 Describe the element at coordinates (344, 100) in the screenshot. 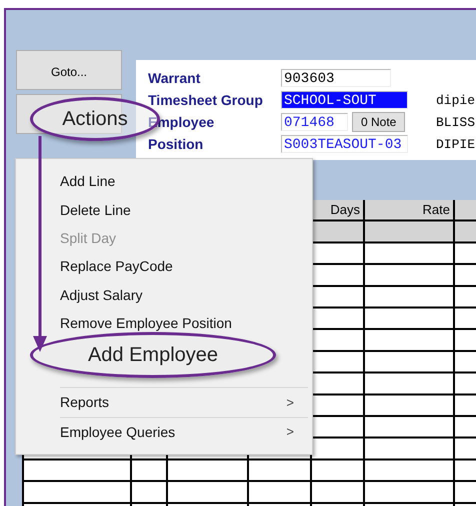

I see `input-field: SCHOOL-SOUT` at that location.